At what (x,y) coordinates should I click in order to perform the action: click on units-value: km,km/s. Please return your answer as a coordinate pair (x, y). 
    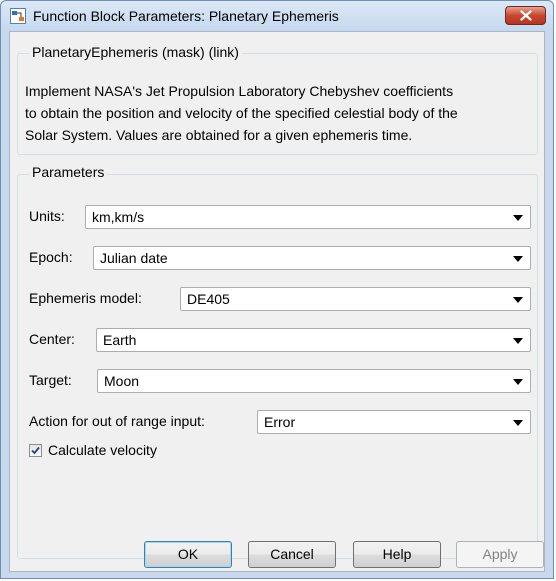
    Looking at the image, I should click on (118, 217).